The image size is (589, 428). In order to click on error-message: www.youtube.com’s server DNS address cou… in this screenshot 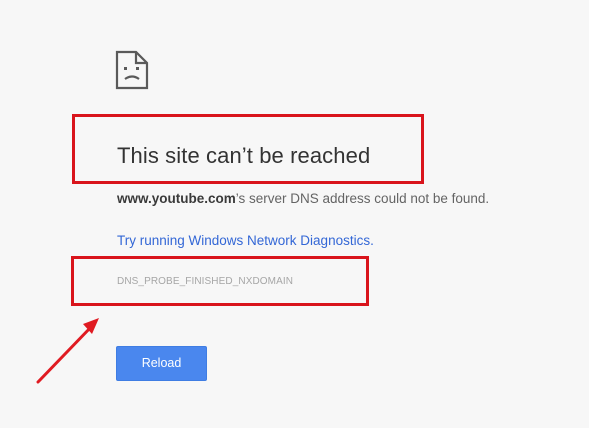, I will do `click(303, 198)`.